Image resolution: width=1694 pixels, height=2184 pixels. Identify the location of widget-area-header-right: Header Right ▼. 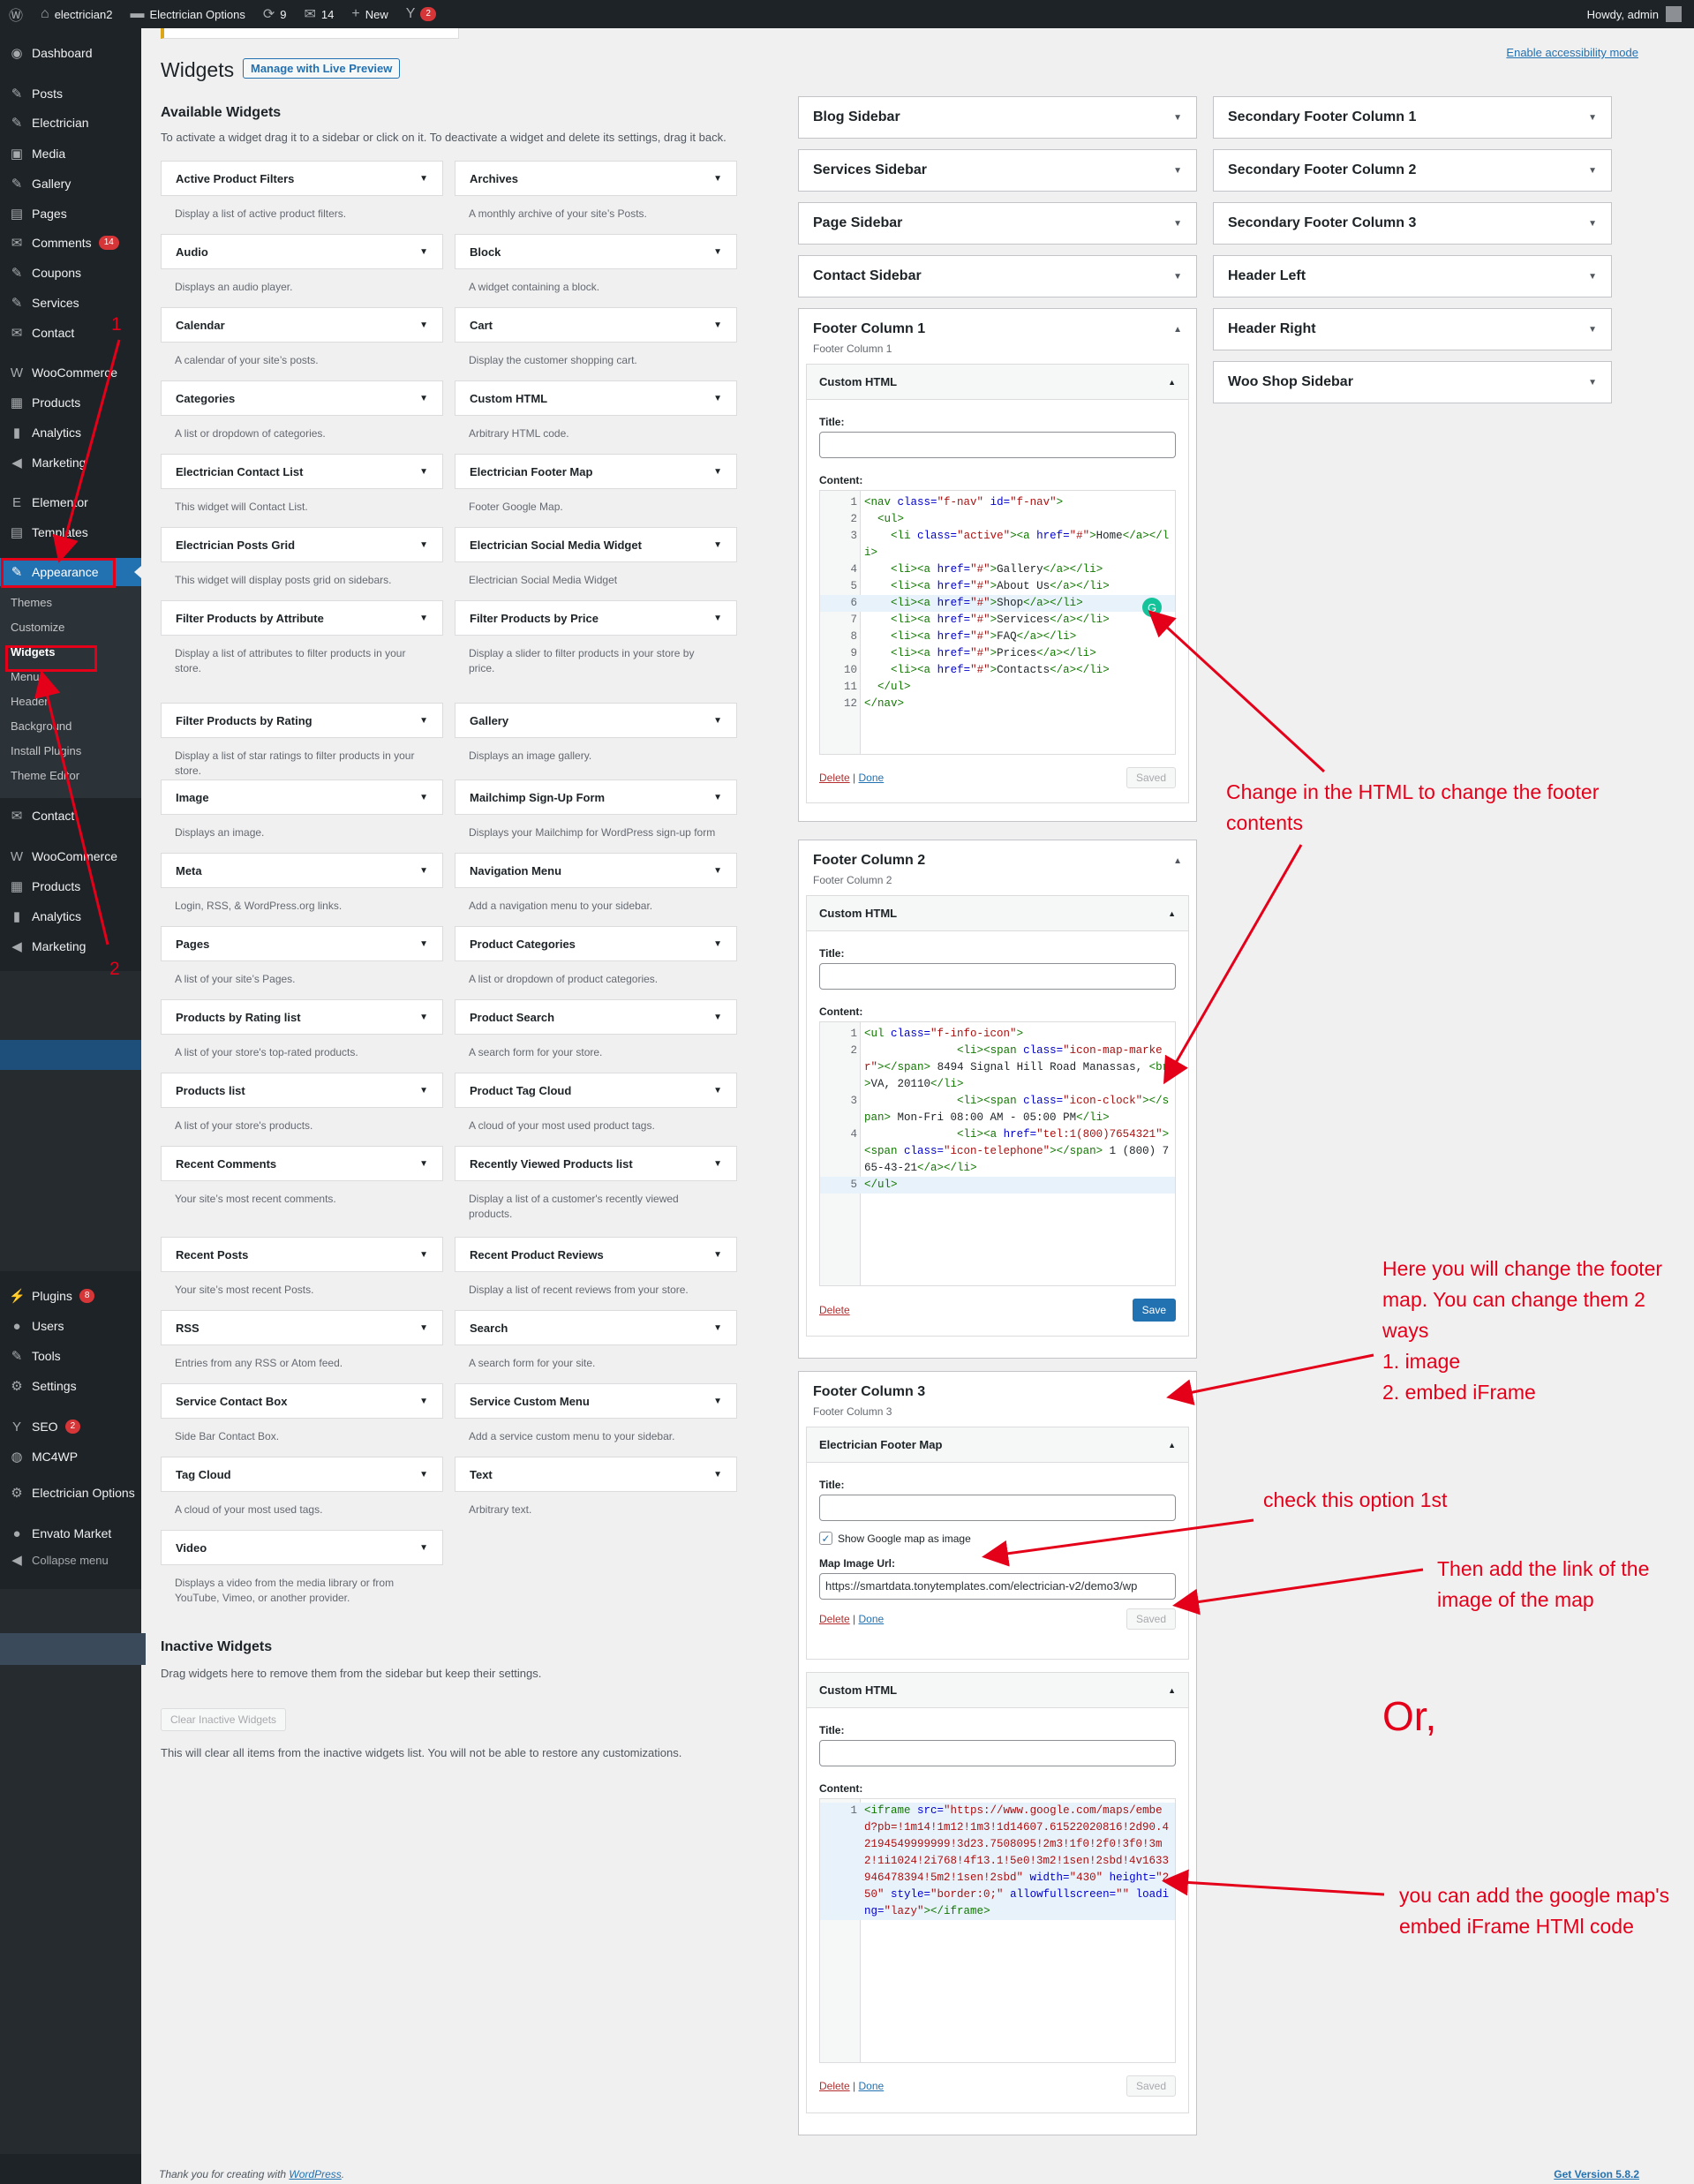
(1412, 329).